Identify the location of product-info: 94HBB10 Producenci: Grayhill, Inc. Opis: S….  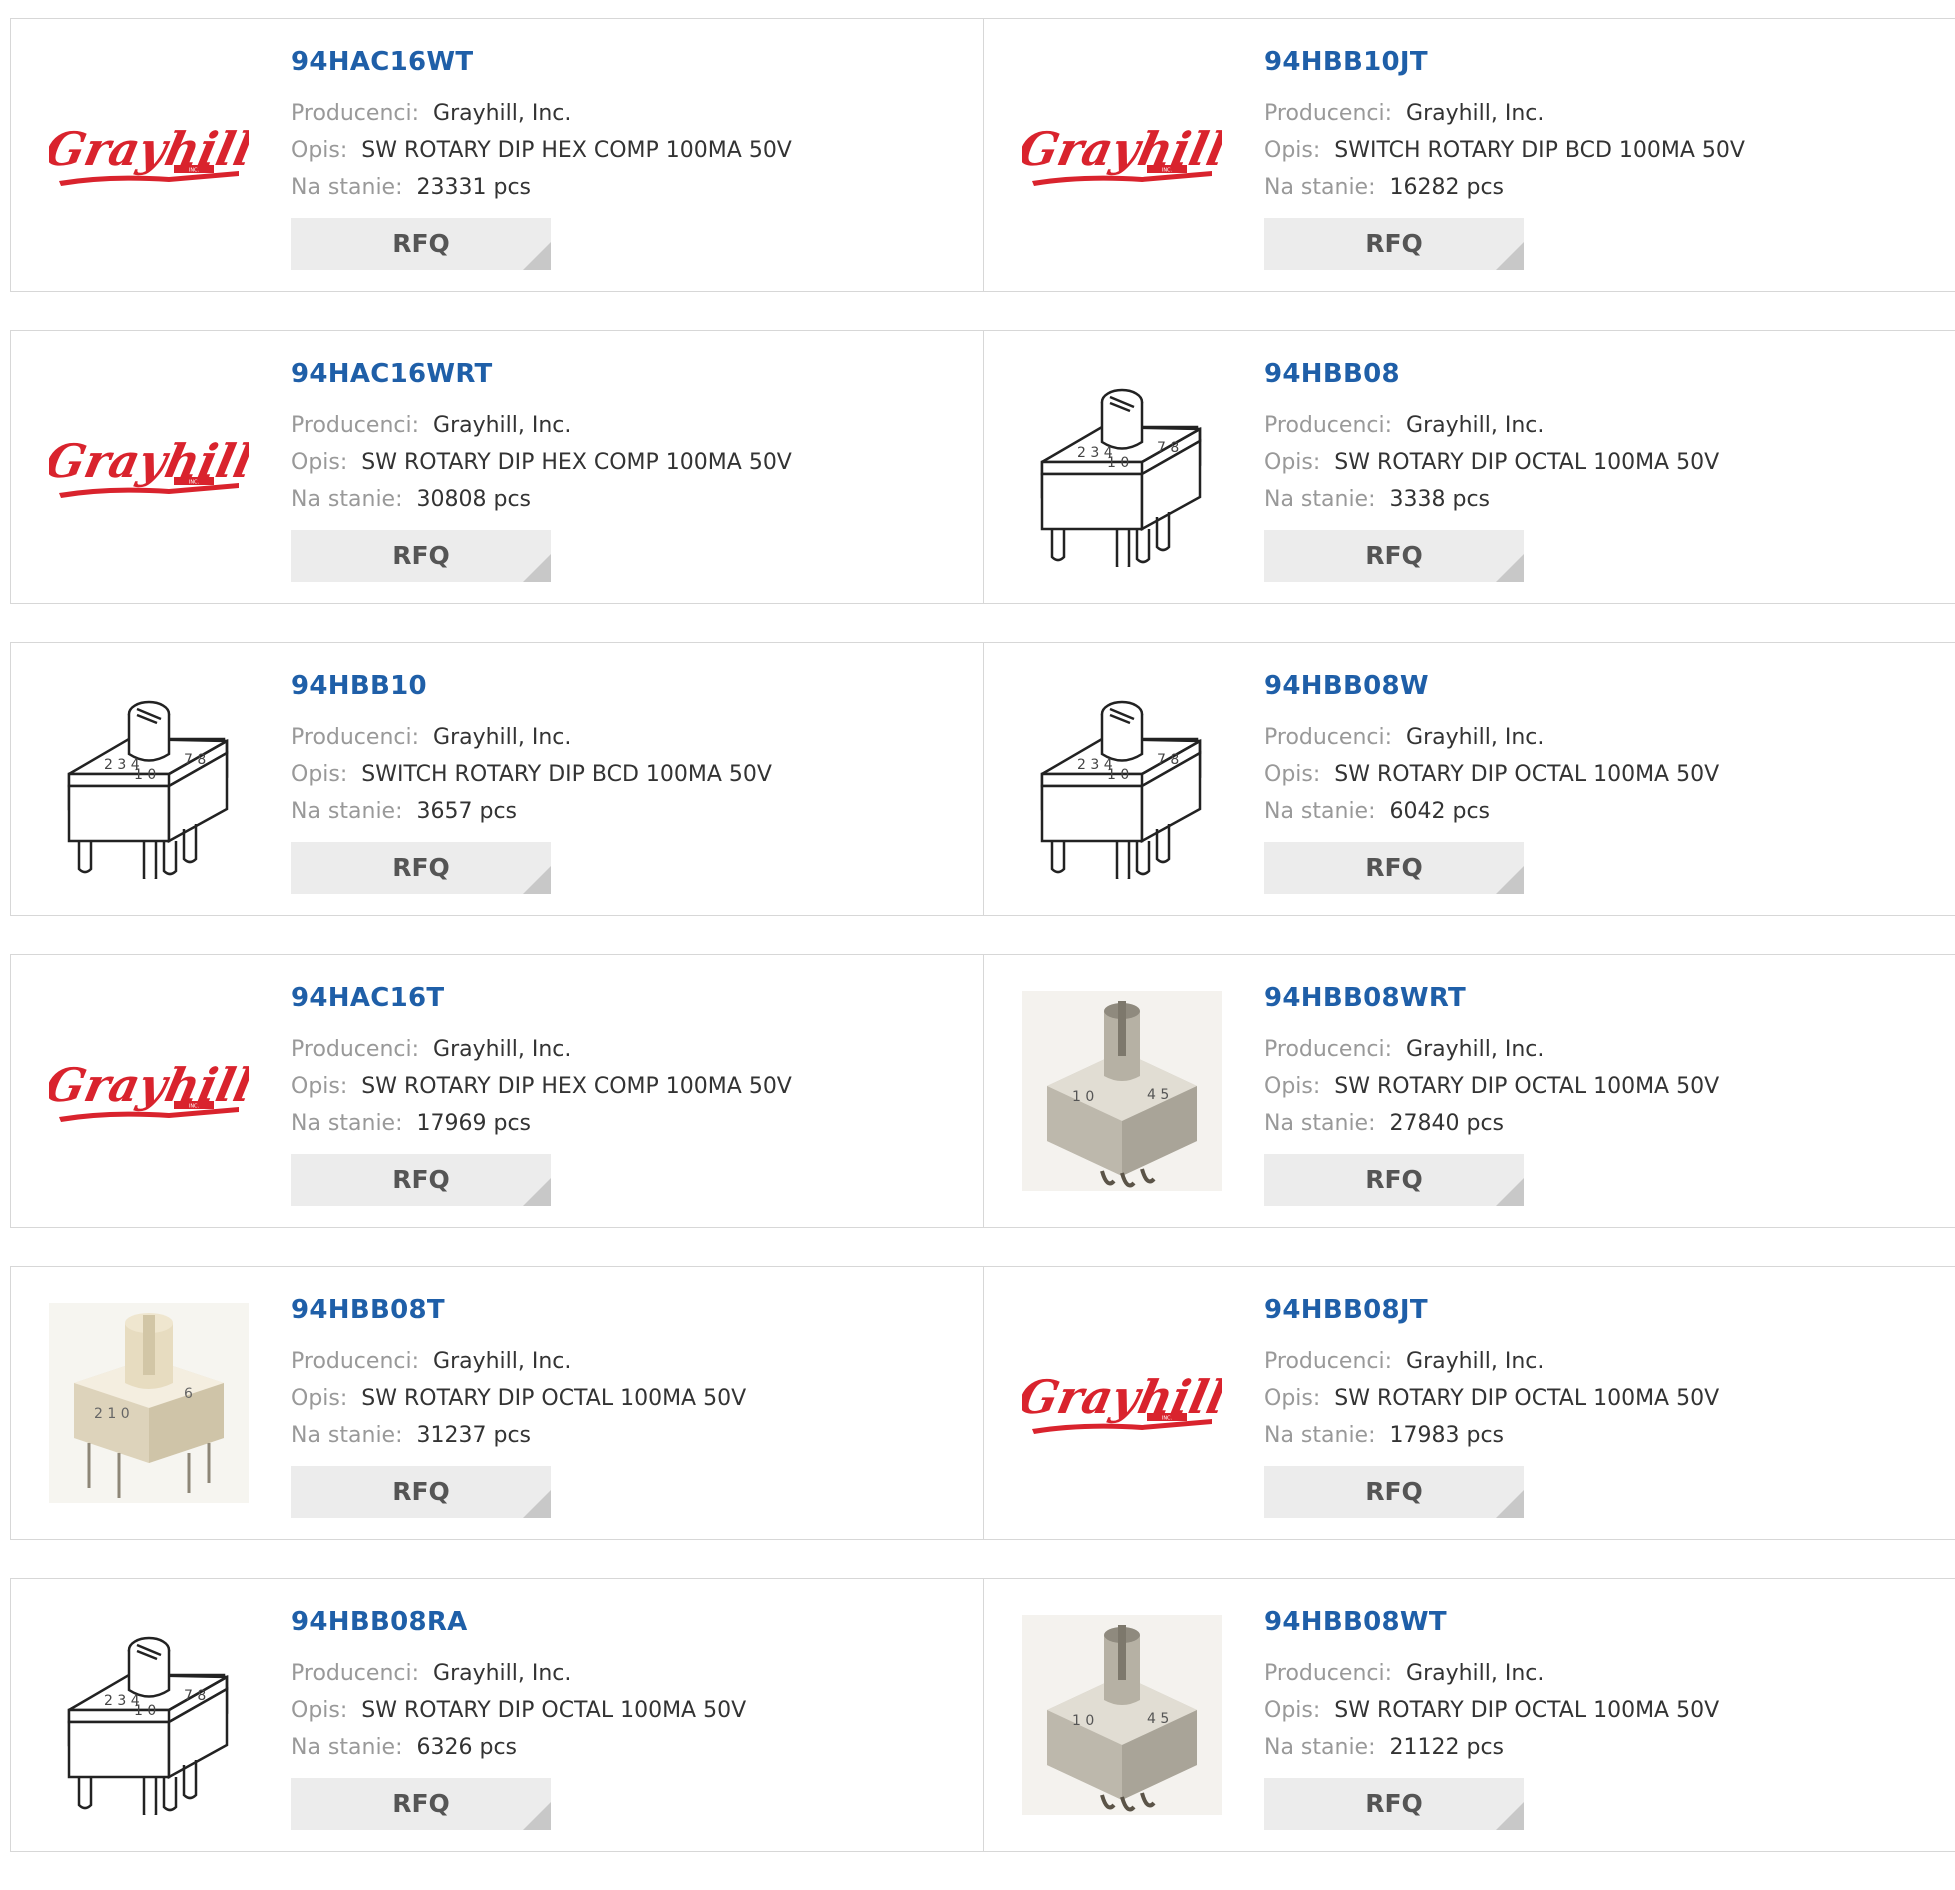
(531, 782).